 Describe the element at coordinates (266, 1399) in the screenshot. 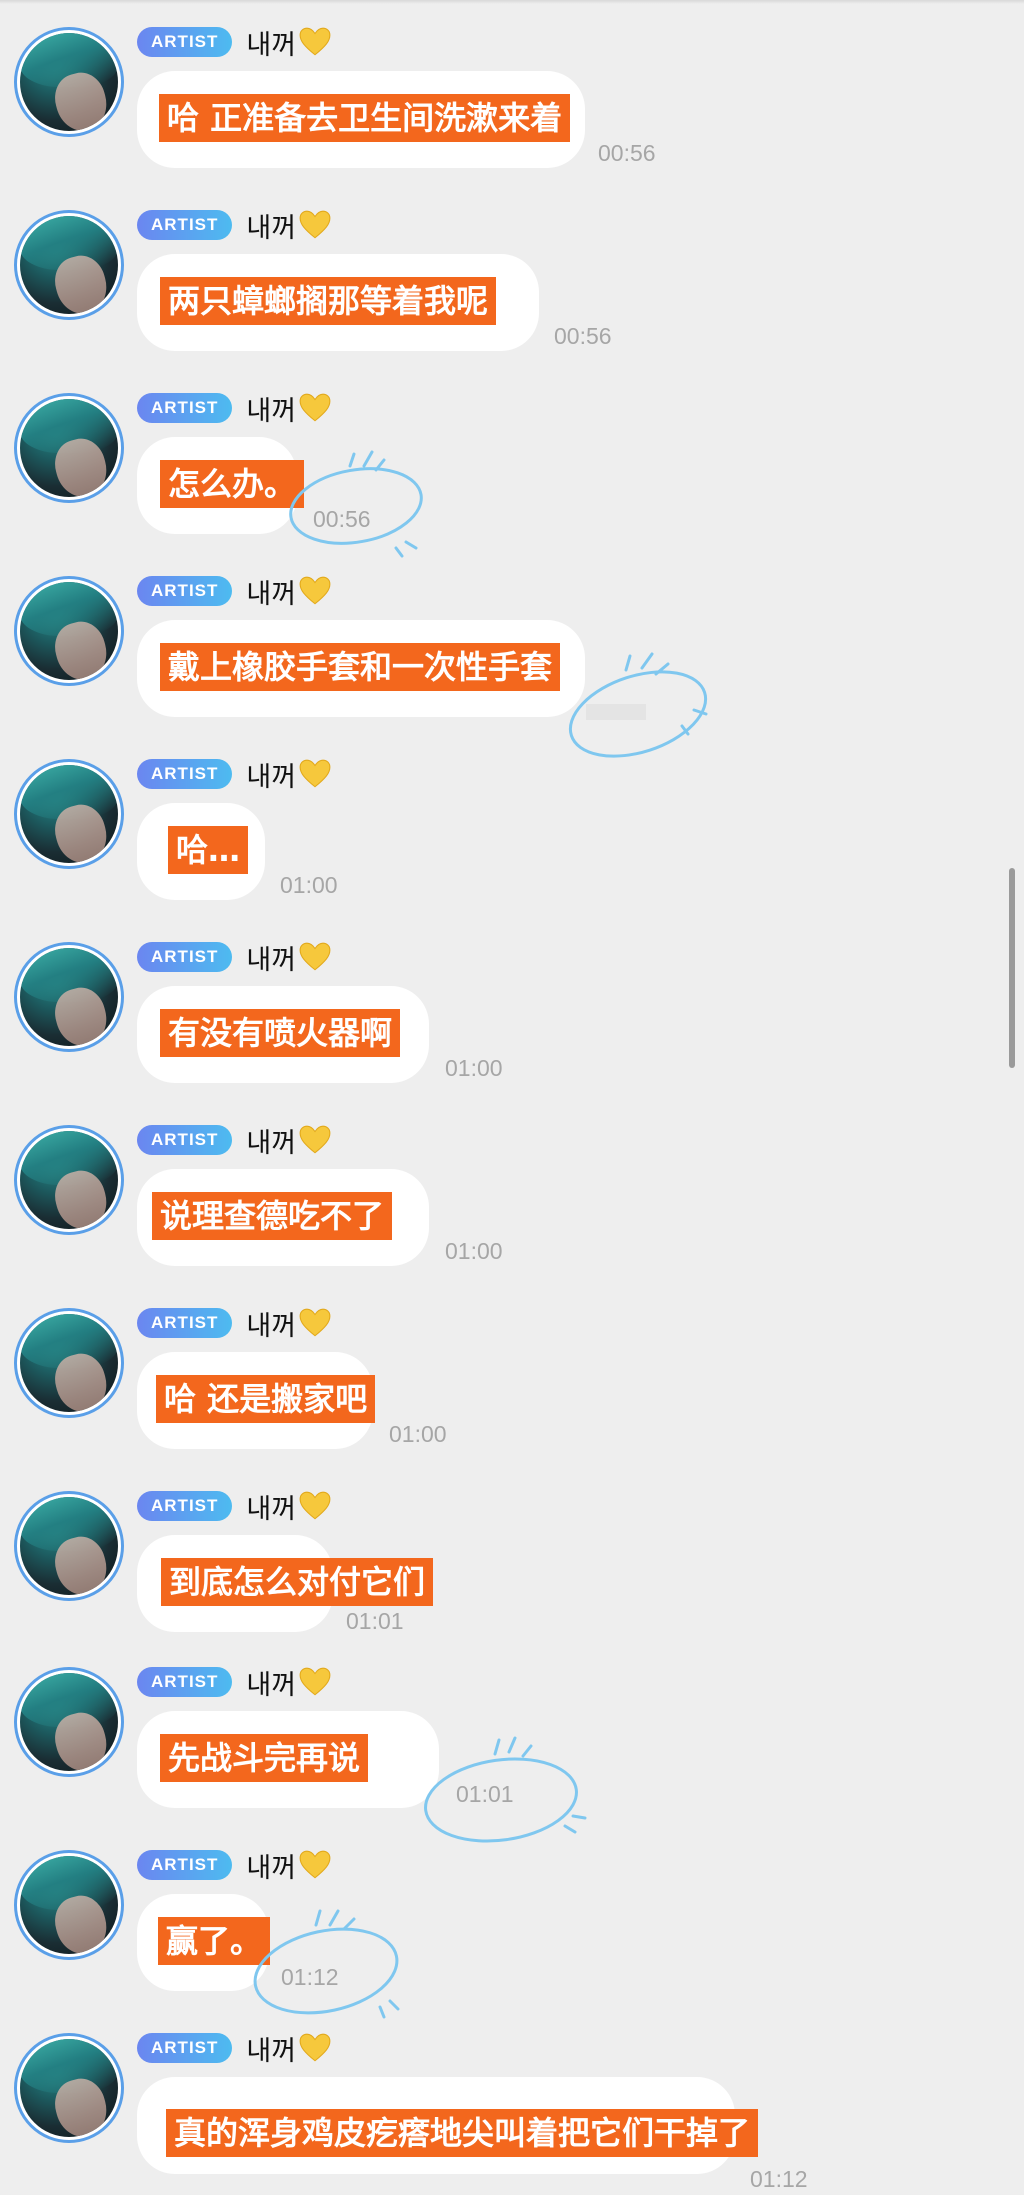

I see `message-text: 哈 还是搬家吧` at that location.